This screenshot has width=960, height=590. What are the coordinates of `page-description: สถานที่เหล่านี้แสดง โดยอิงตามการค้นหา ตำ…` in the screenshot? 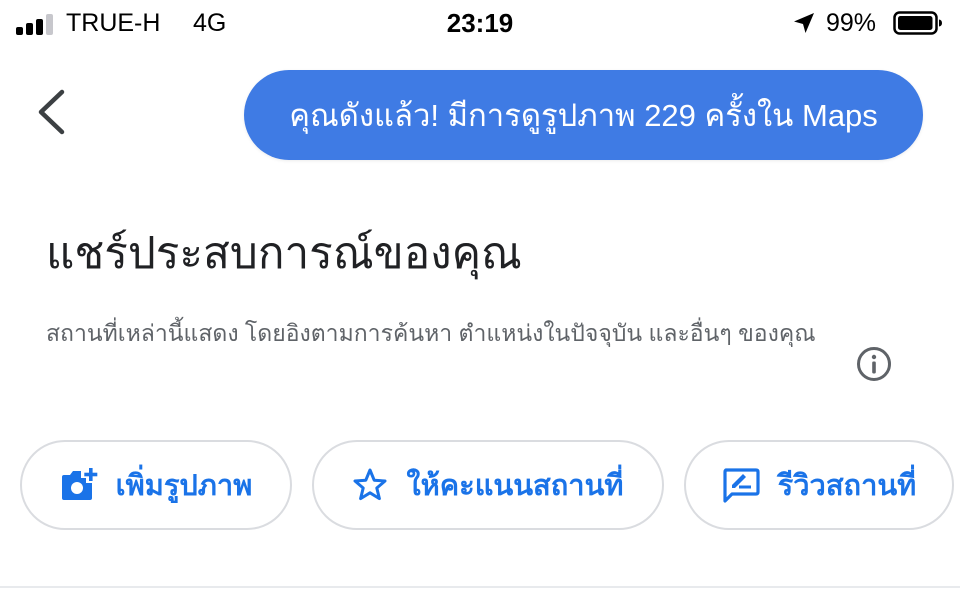 It's located at (431, 333).